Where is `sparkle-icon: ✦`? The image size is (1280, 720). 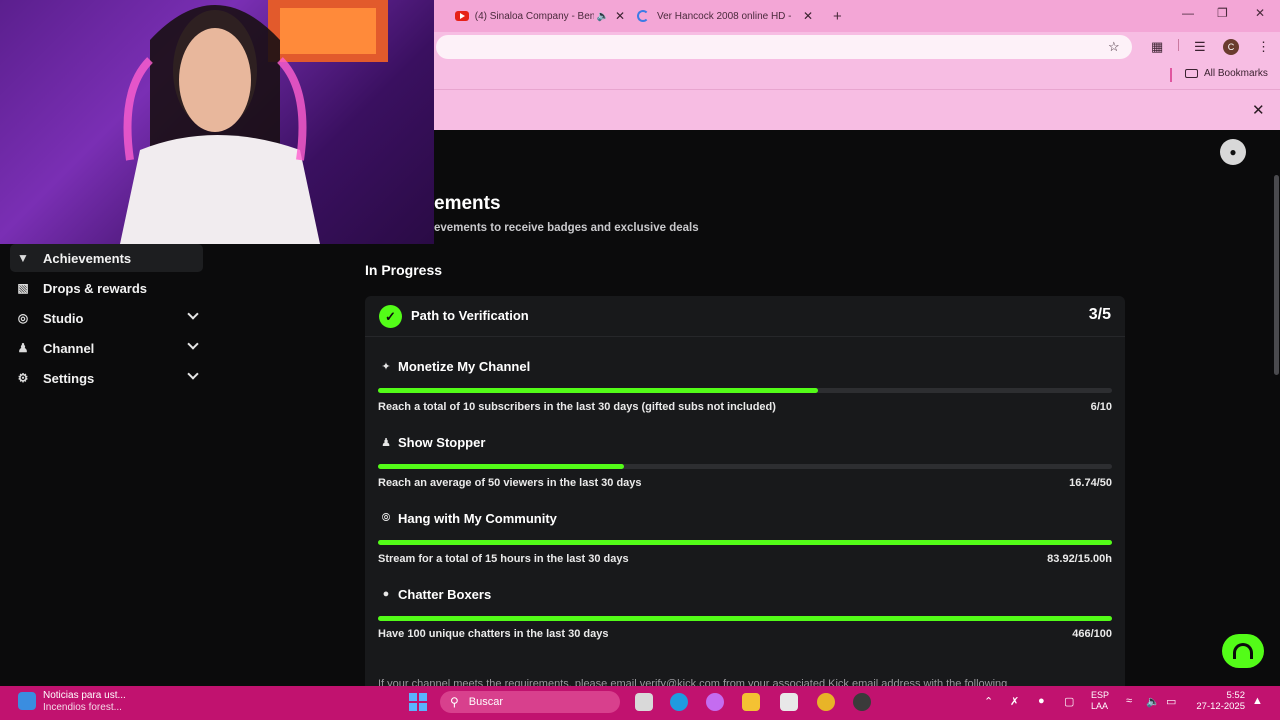
sparkle-icon: ✦ is located at coordinates (386, 367).